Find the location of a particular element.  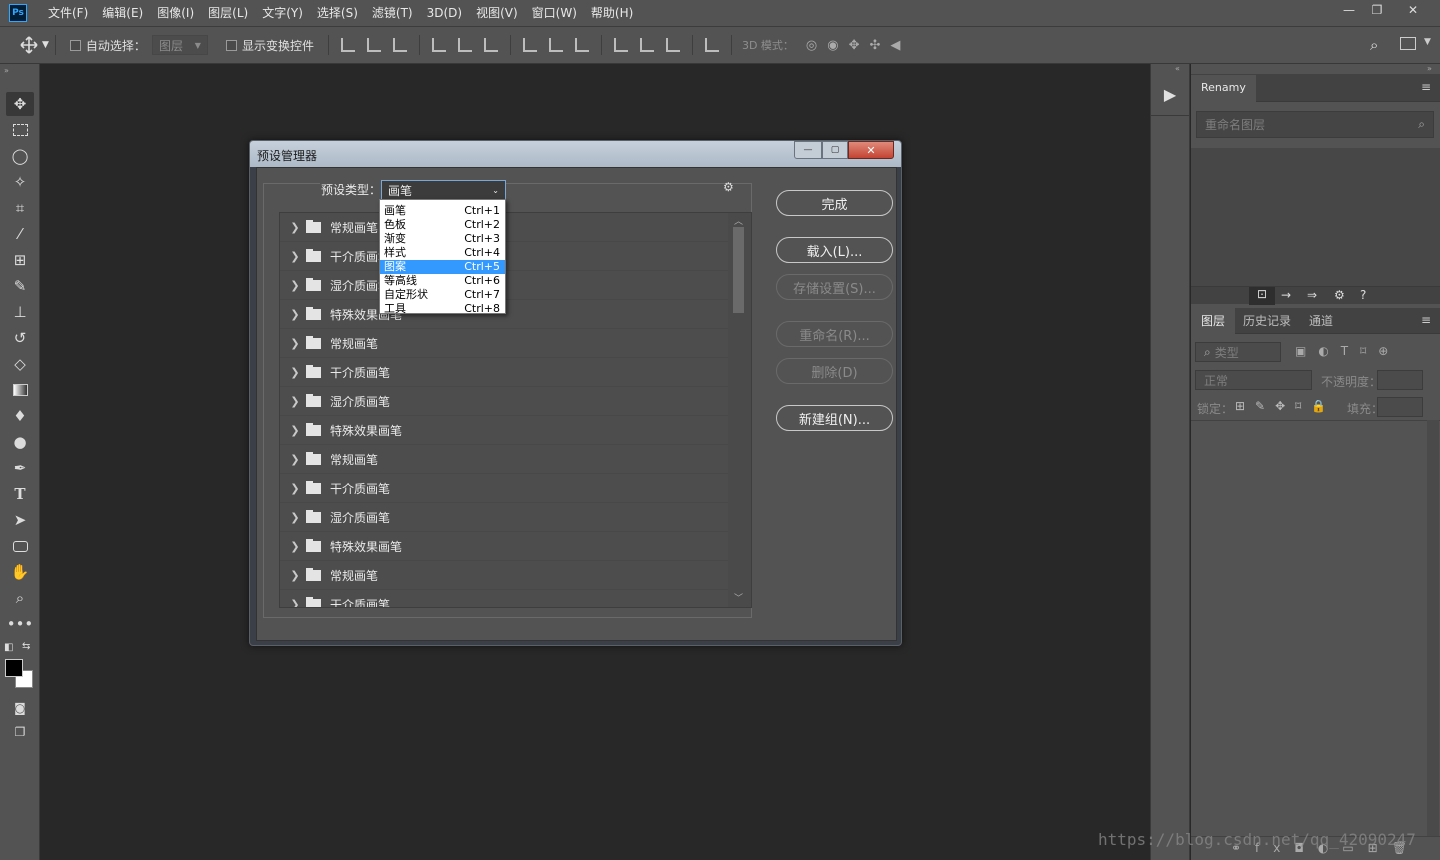

popup-option: 等高线 Ctrl+6 is located at coordinates (442, 281).